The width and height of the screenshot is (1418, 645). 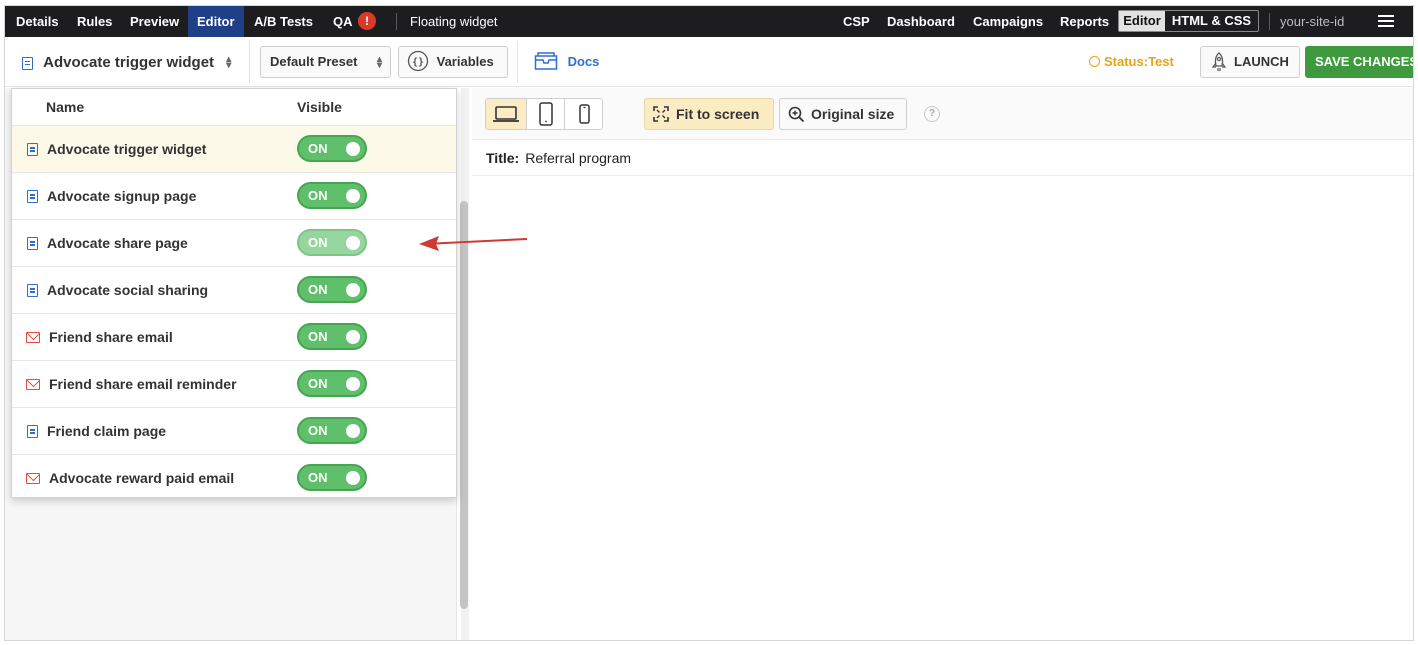 What do you see at coordinates (661, 114) in the screenshot?
I see `fit-screen-icon` at bounding box center [661, 114].